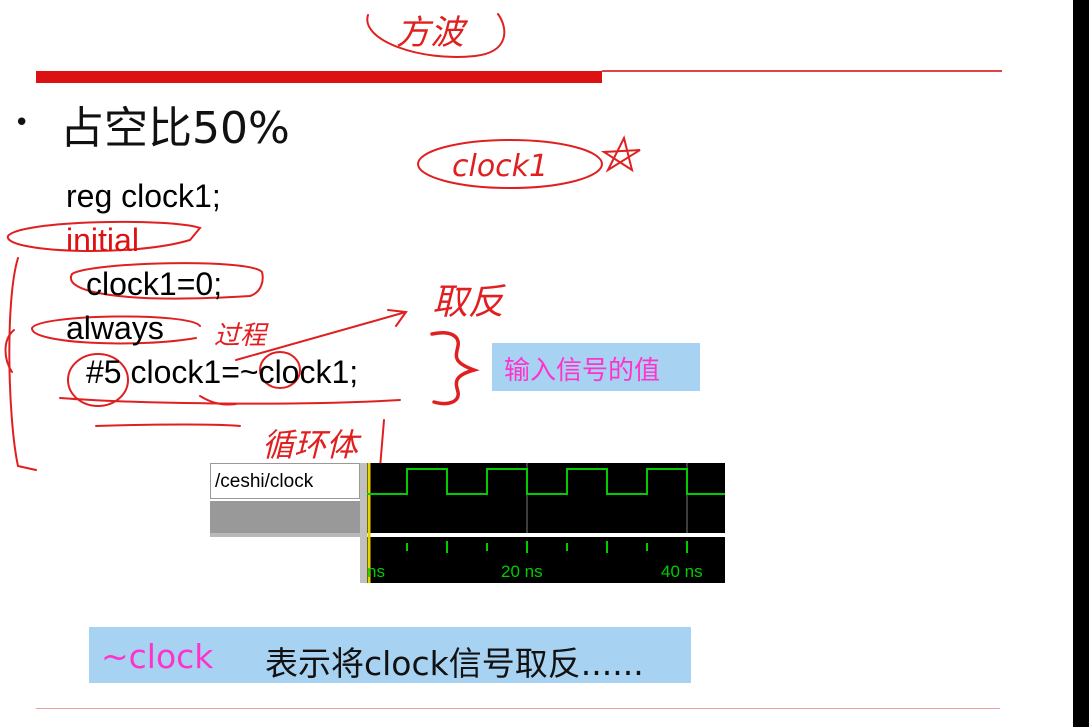 The width and height of the screenshot is (1089, 727). Describe the element at coordinates (241, 336) in the screenshot. I see `handwritten-process-note: 过程` at that location.